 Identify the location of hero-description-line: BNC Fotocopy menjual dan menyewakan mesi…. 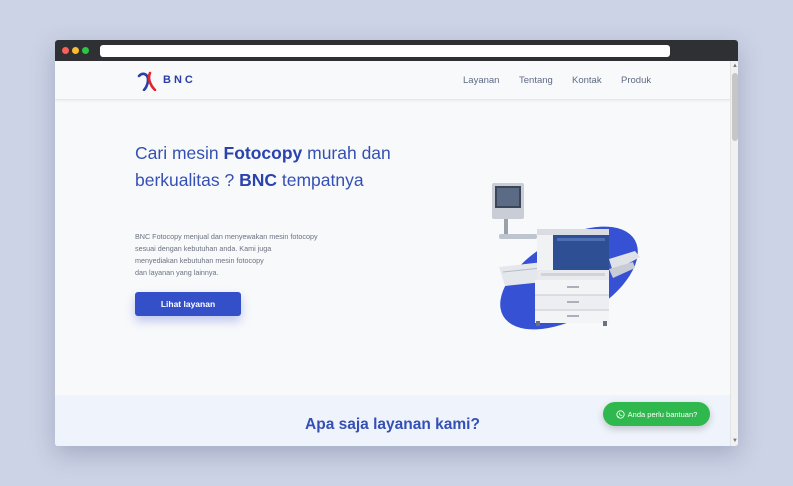
(226, 236).